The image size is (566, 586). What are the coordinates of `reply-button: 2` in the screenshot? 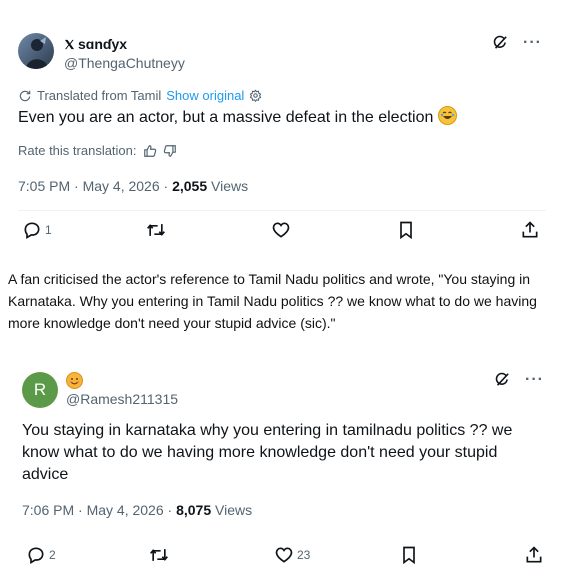 It's located at (41, 555).